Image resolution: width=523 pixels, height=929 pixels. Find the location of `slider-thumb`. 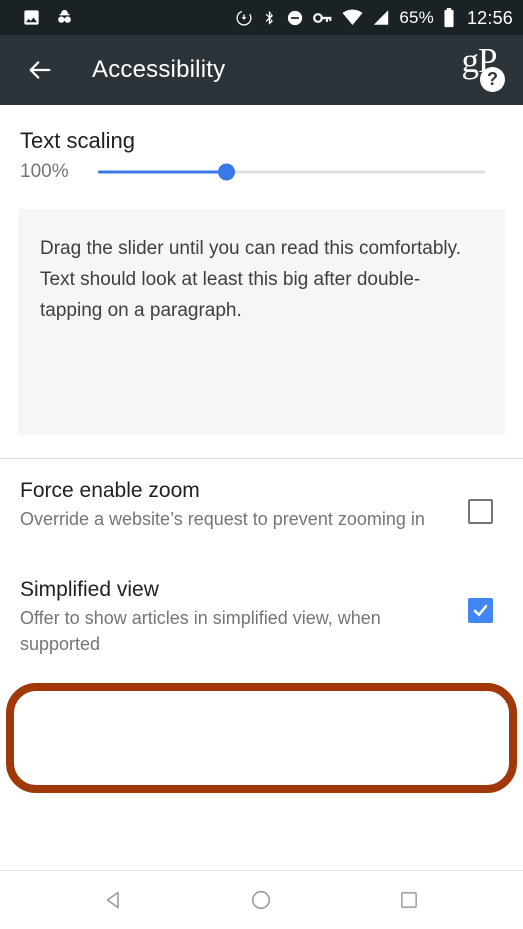

slider-thumb is located at coordinates (226, 172).